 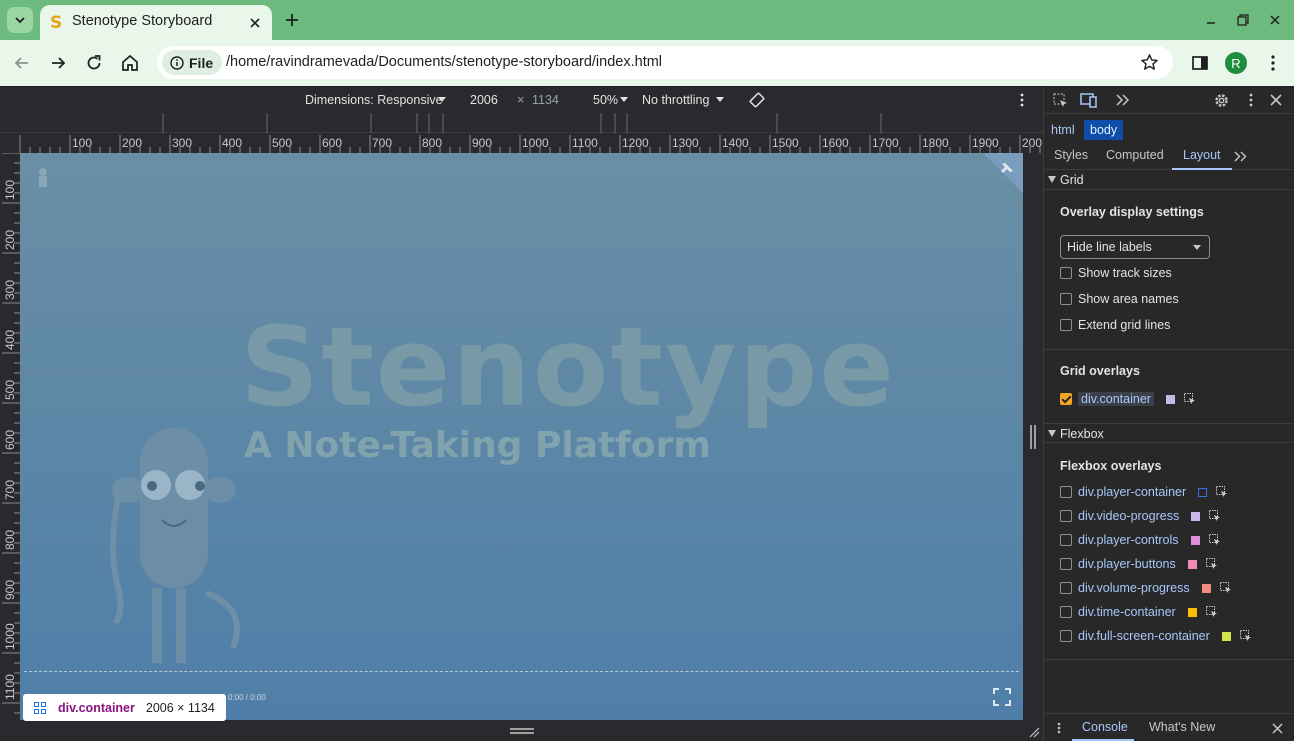 I want to click on overlay-element-name: div.container, so click(x=1116, y=399).